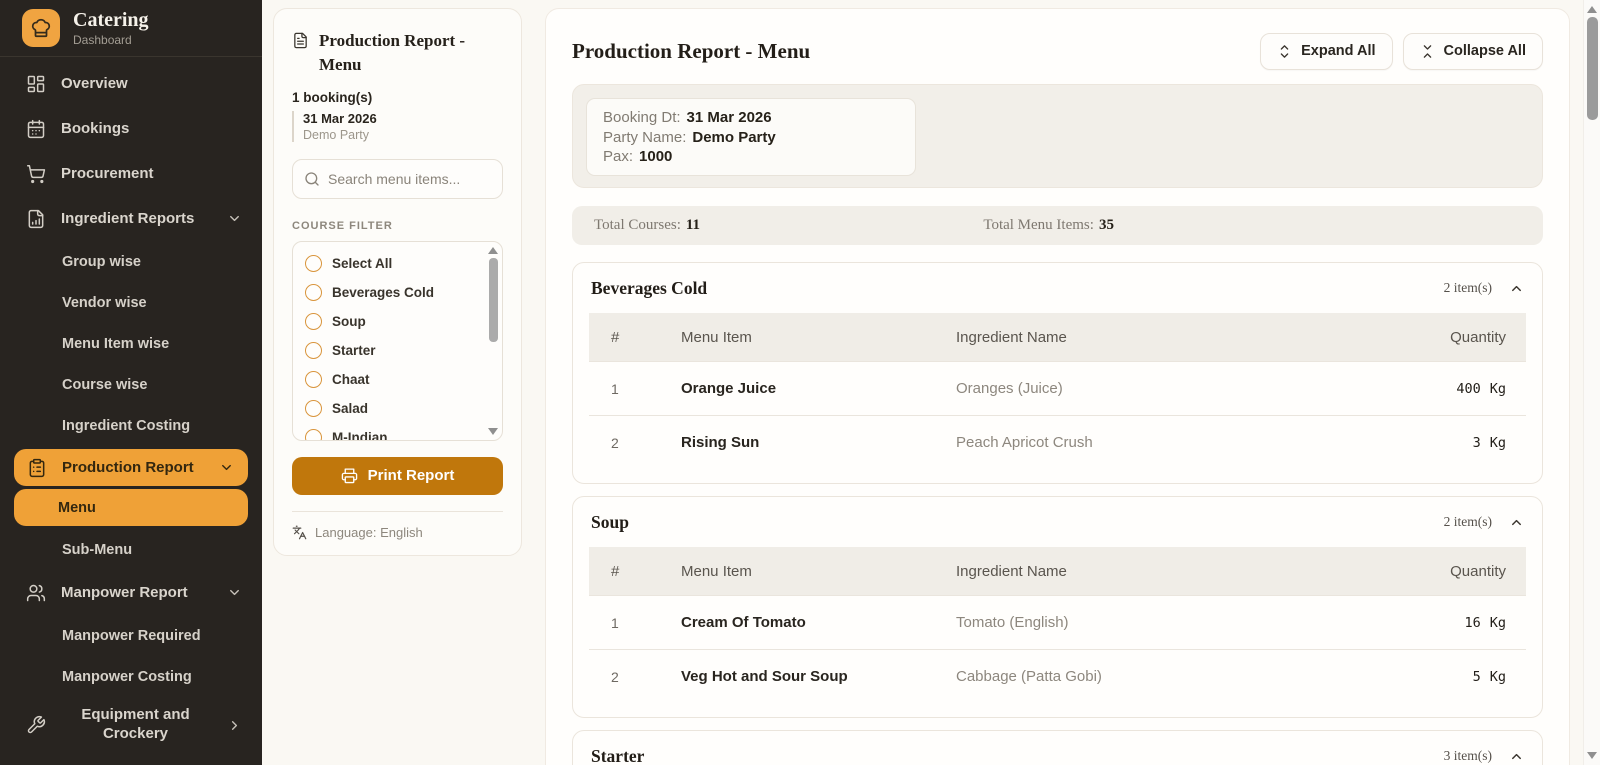  I want to click on total-courses-value: 11, so click(693, 225).